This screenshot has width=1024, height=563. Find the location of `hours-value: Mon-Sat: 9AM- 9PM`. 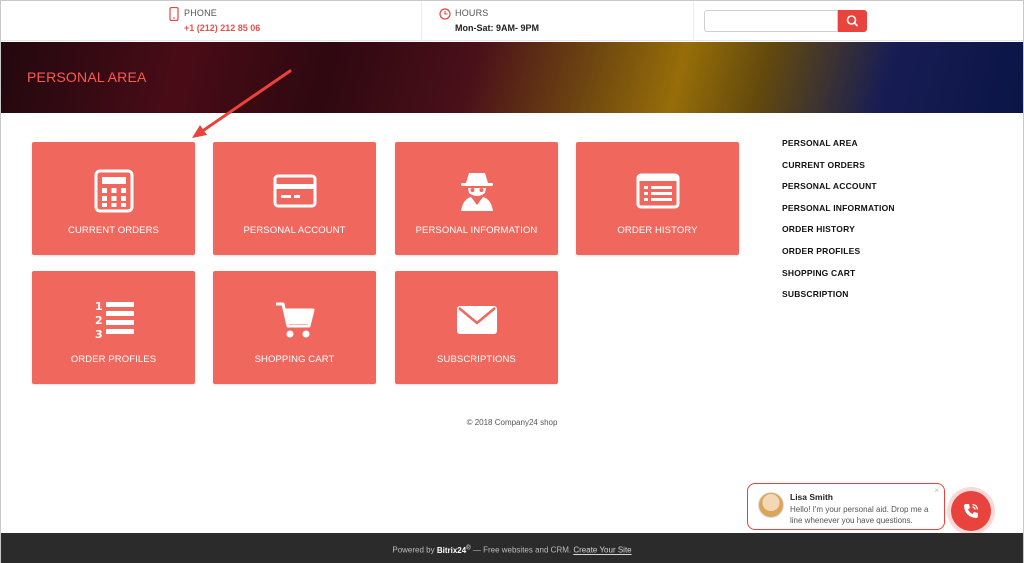

hours-value: Mon-Sat: 9AM- 9PM is located at coordinates (497, 28).